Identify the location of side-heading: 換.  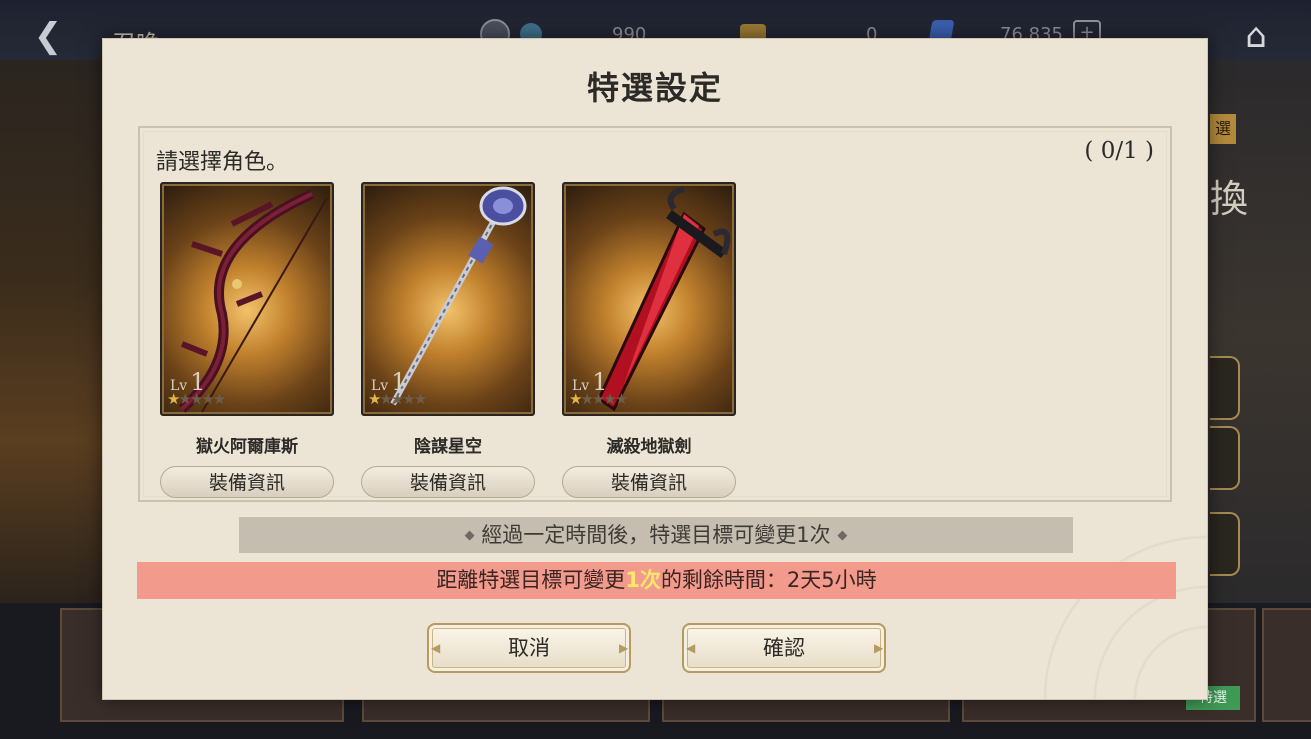
(1229, 199).